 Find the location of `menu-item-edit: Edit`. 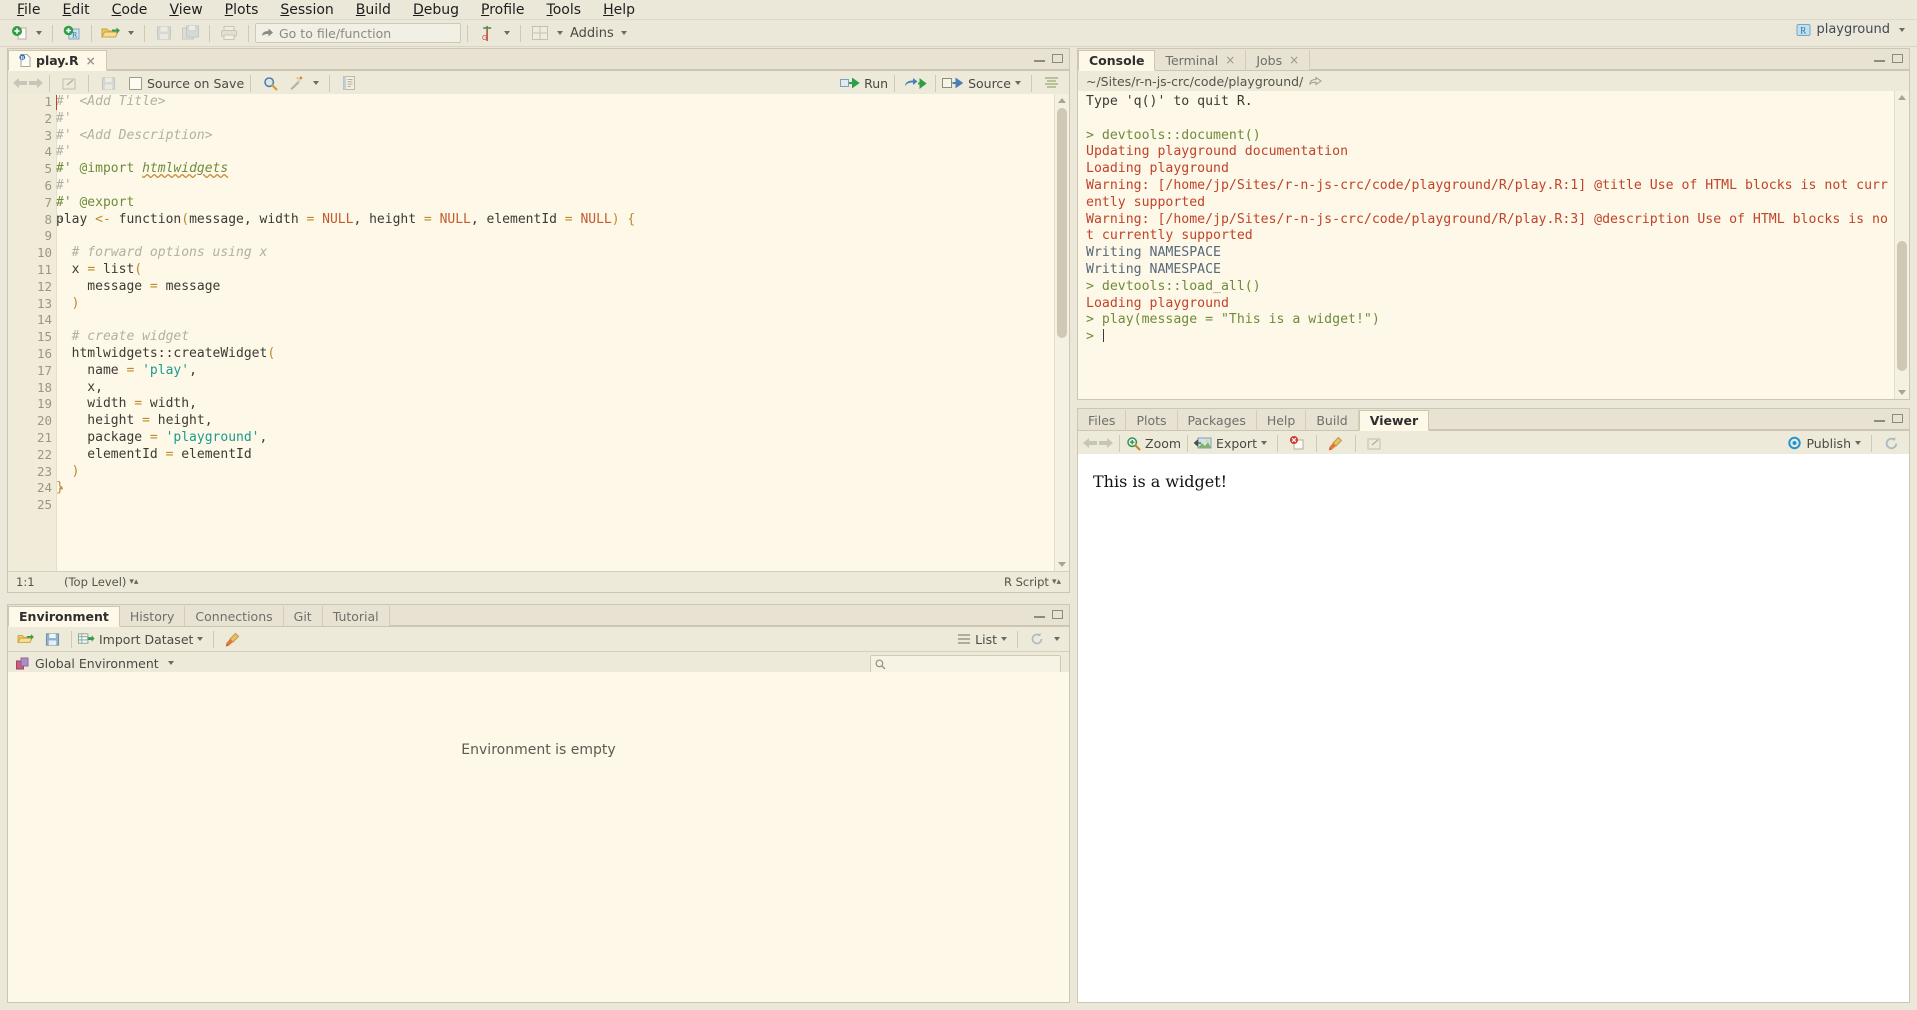

menu-item-edit: Edit is located at coordinates (75, 10).